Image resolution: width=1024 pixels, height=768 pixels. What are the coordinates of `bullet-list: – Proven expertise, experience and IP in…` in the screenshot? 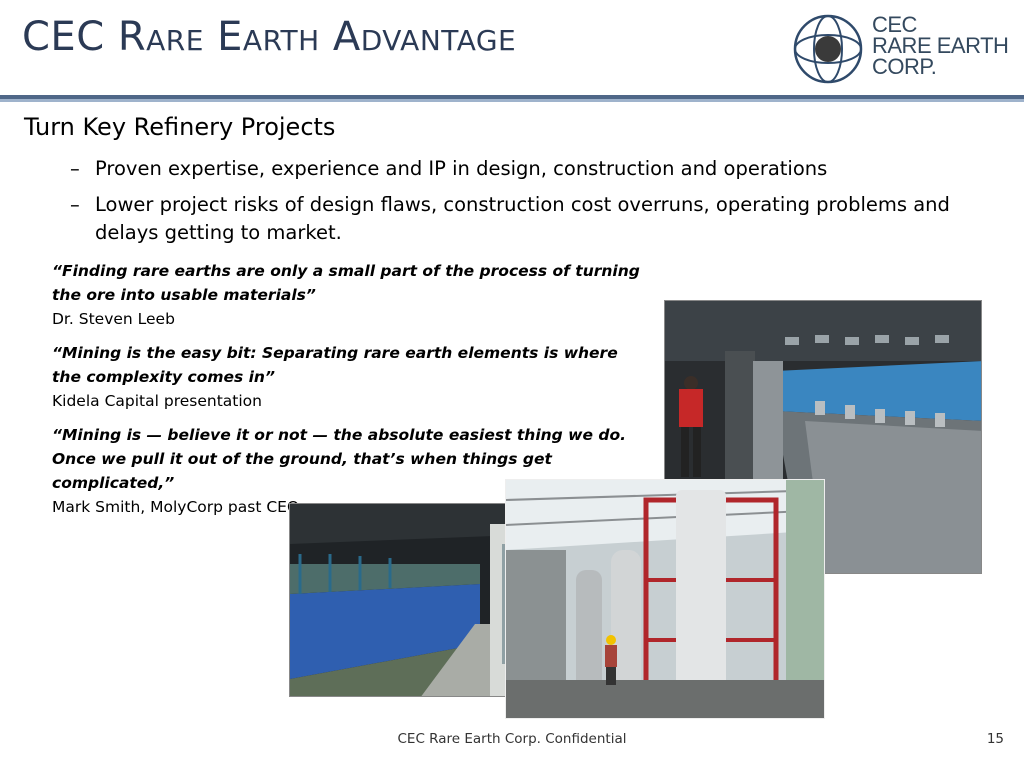 It's located at (520, 205).